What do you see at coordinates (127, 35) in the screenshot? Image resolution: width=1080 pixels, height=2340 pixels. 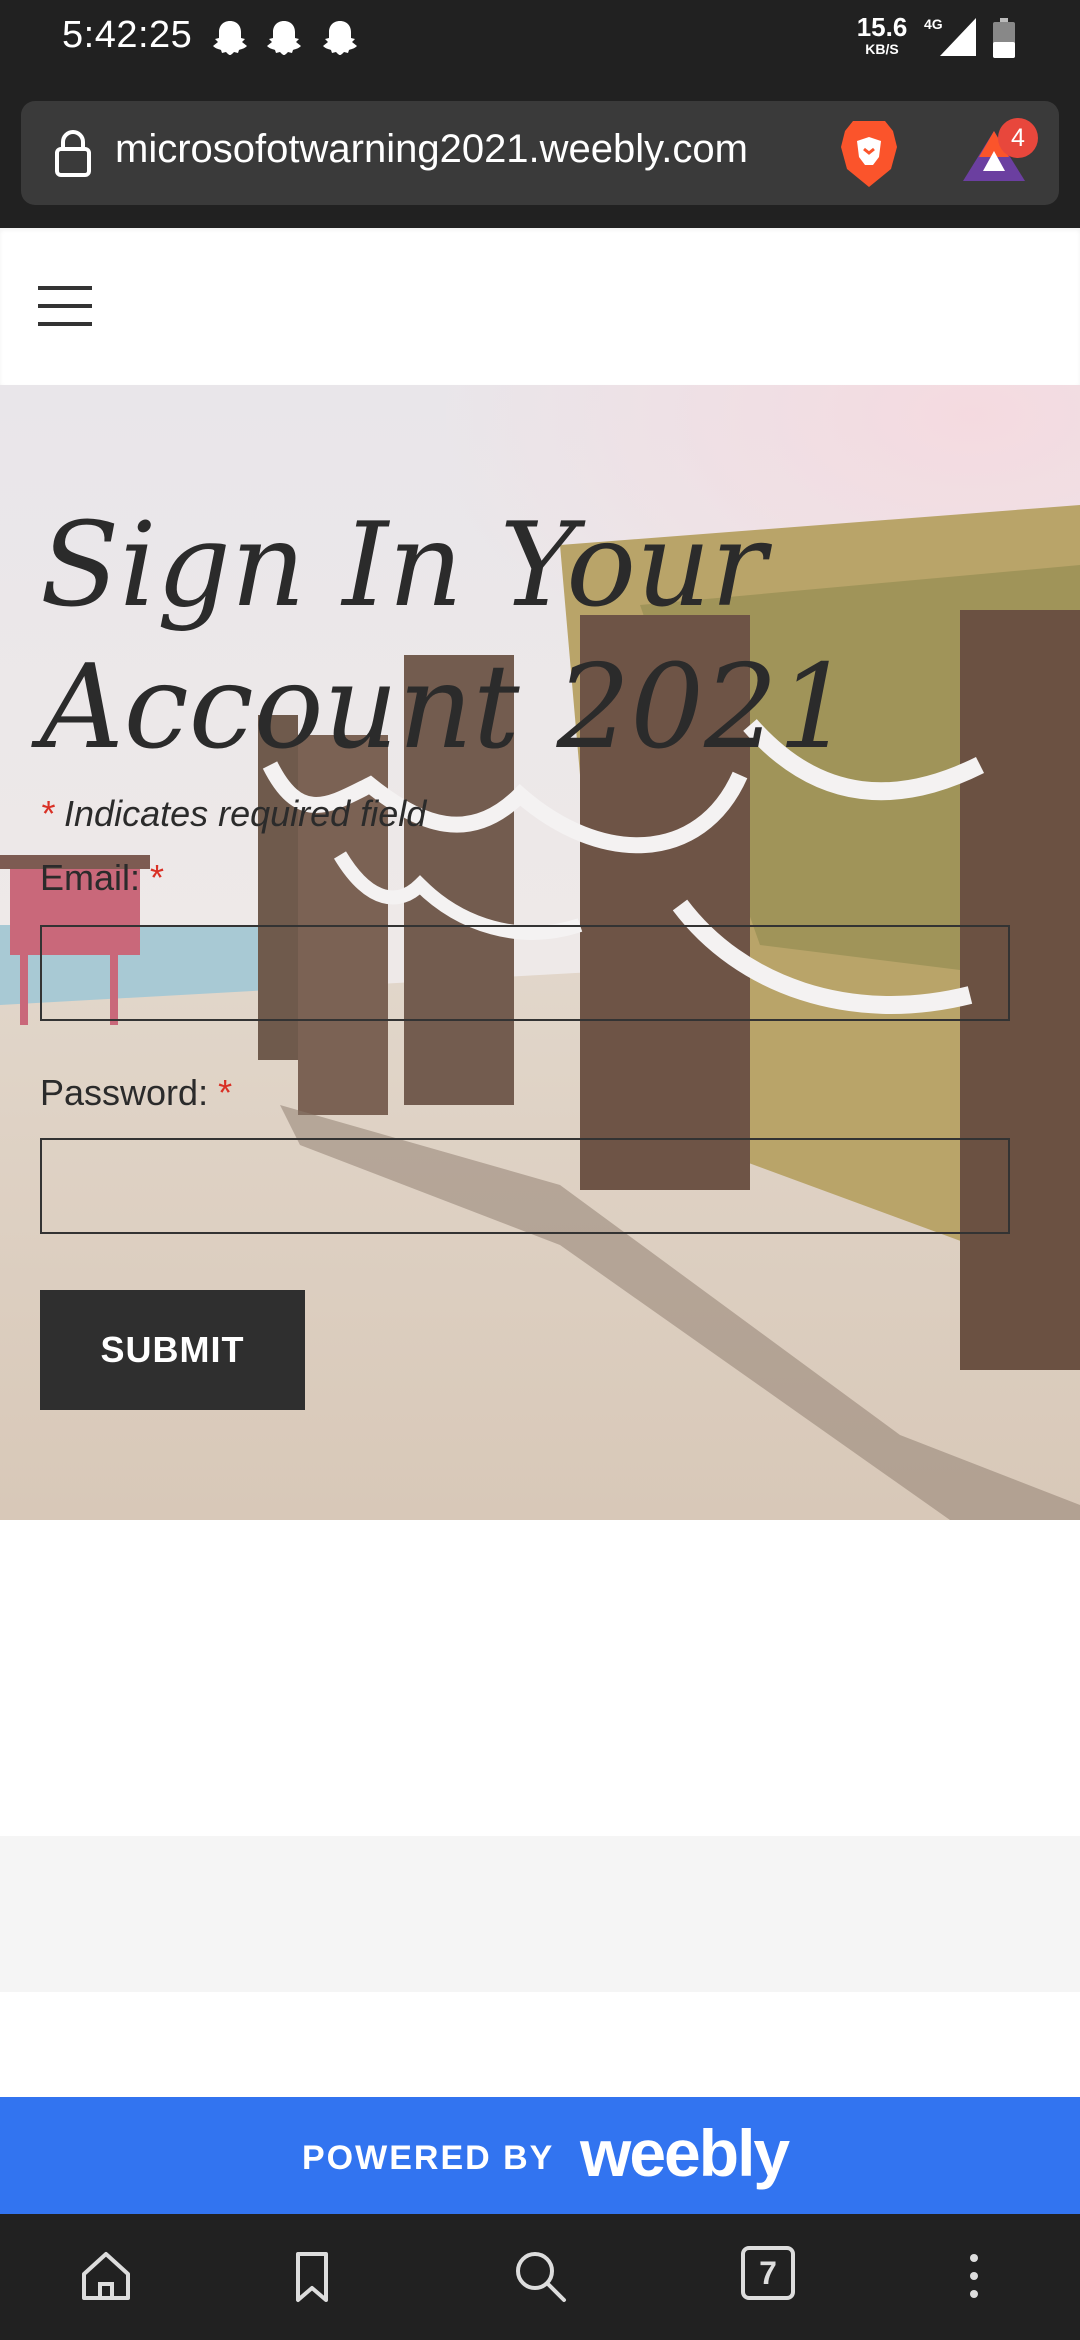 I see `status-time: 5:42:25` at bounding box center [127, 35].